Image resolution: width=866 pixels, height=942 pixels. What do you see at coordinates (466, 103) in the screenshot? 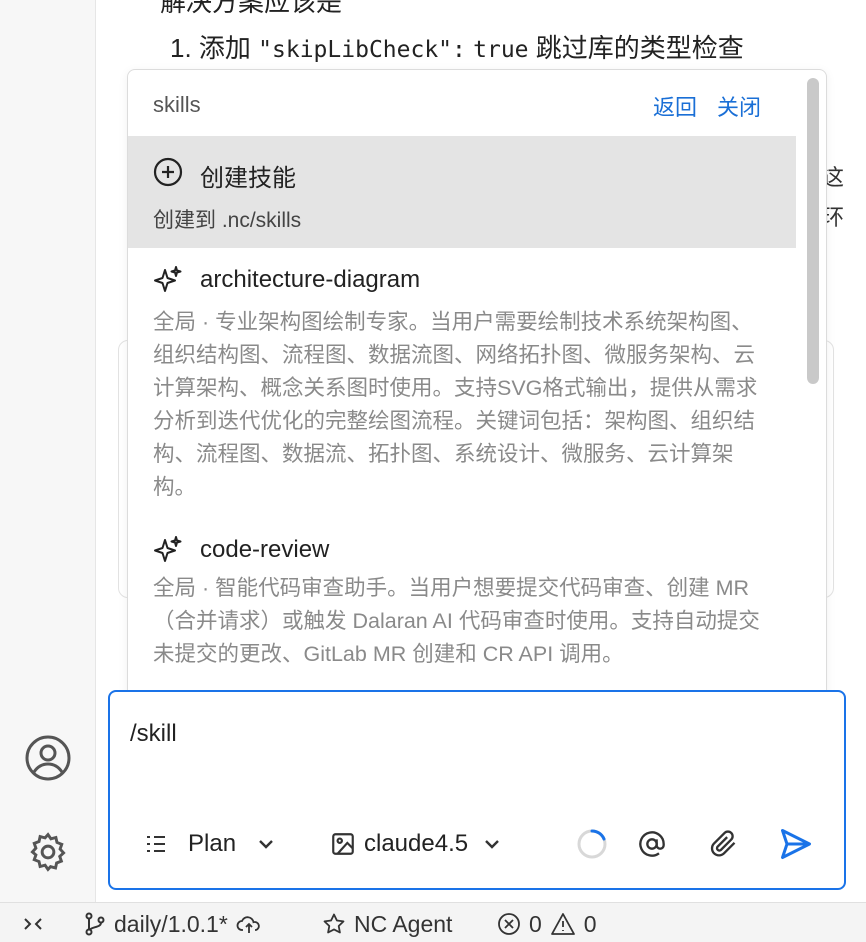
I see `popup-header: skills 返回 关闭` at bounding box center [466, 103].